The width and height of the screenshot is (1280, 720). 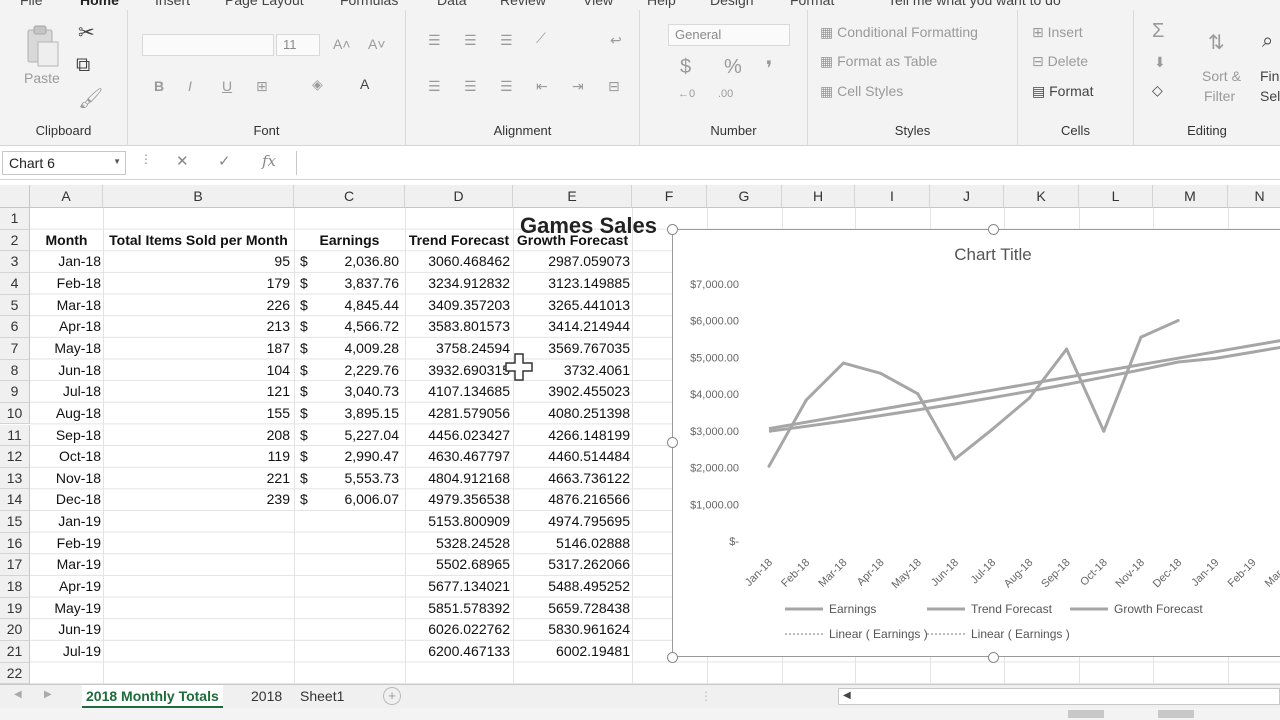 I want to click on cell-items: 179, so click(x=196, y=283).